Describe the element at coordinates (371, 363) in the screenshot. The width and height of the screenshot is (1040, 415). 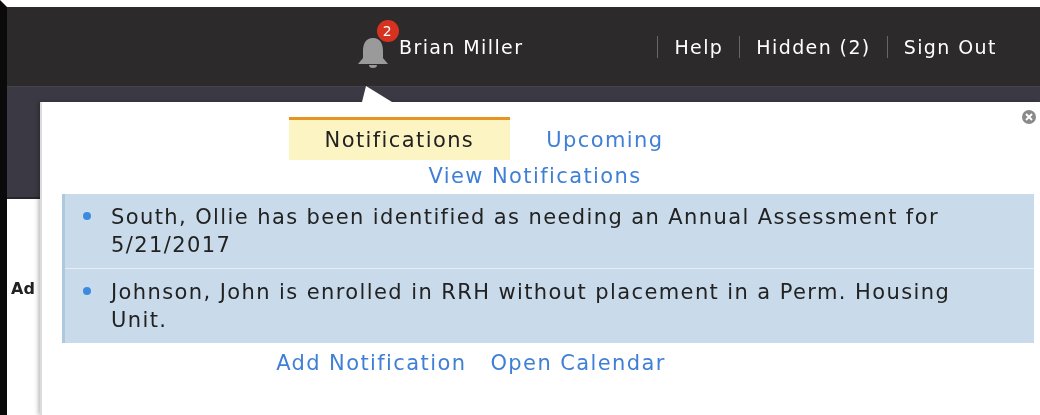
I see `footer-link: Add Notification` at that location.